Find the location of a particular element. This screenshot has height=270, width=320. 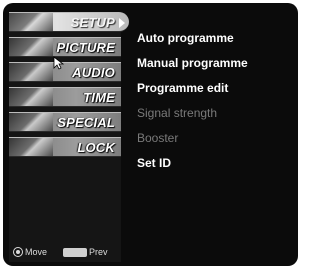

footer-hints: Move Prev is located at coordinates (68, 254).